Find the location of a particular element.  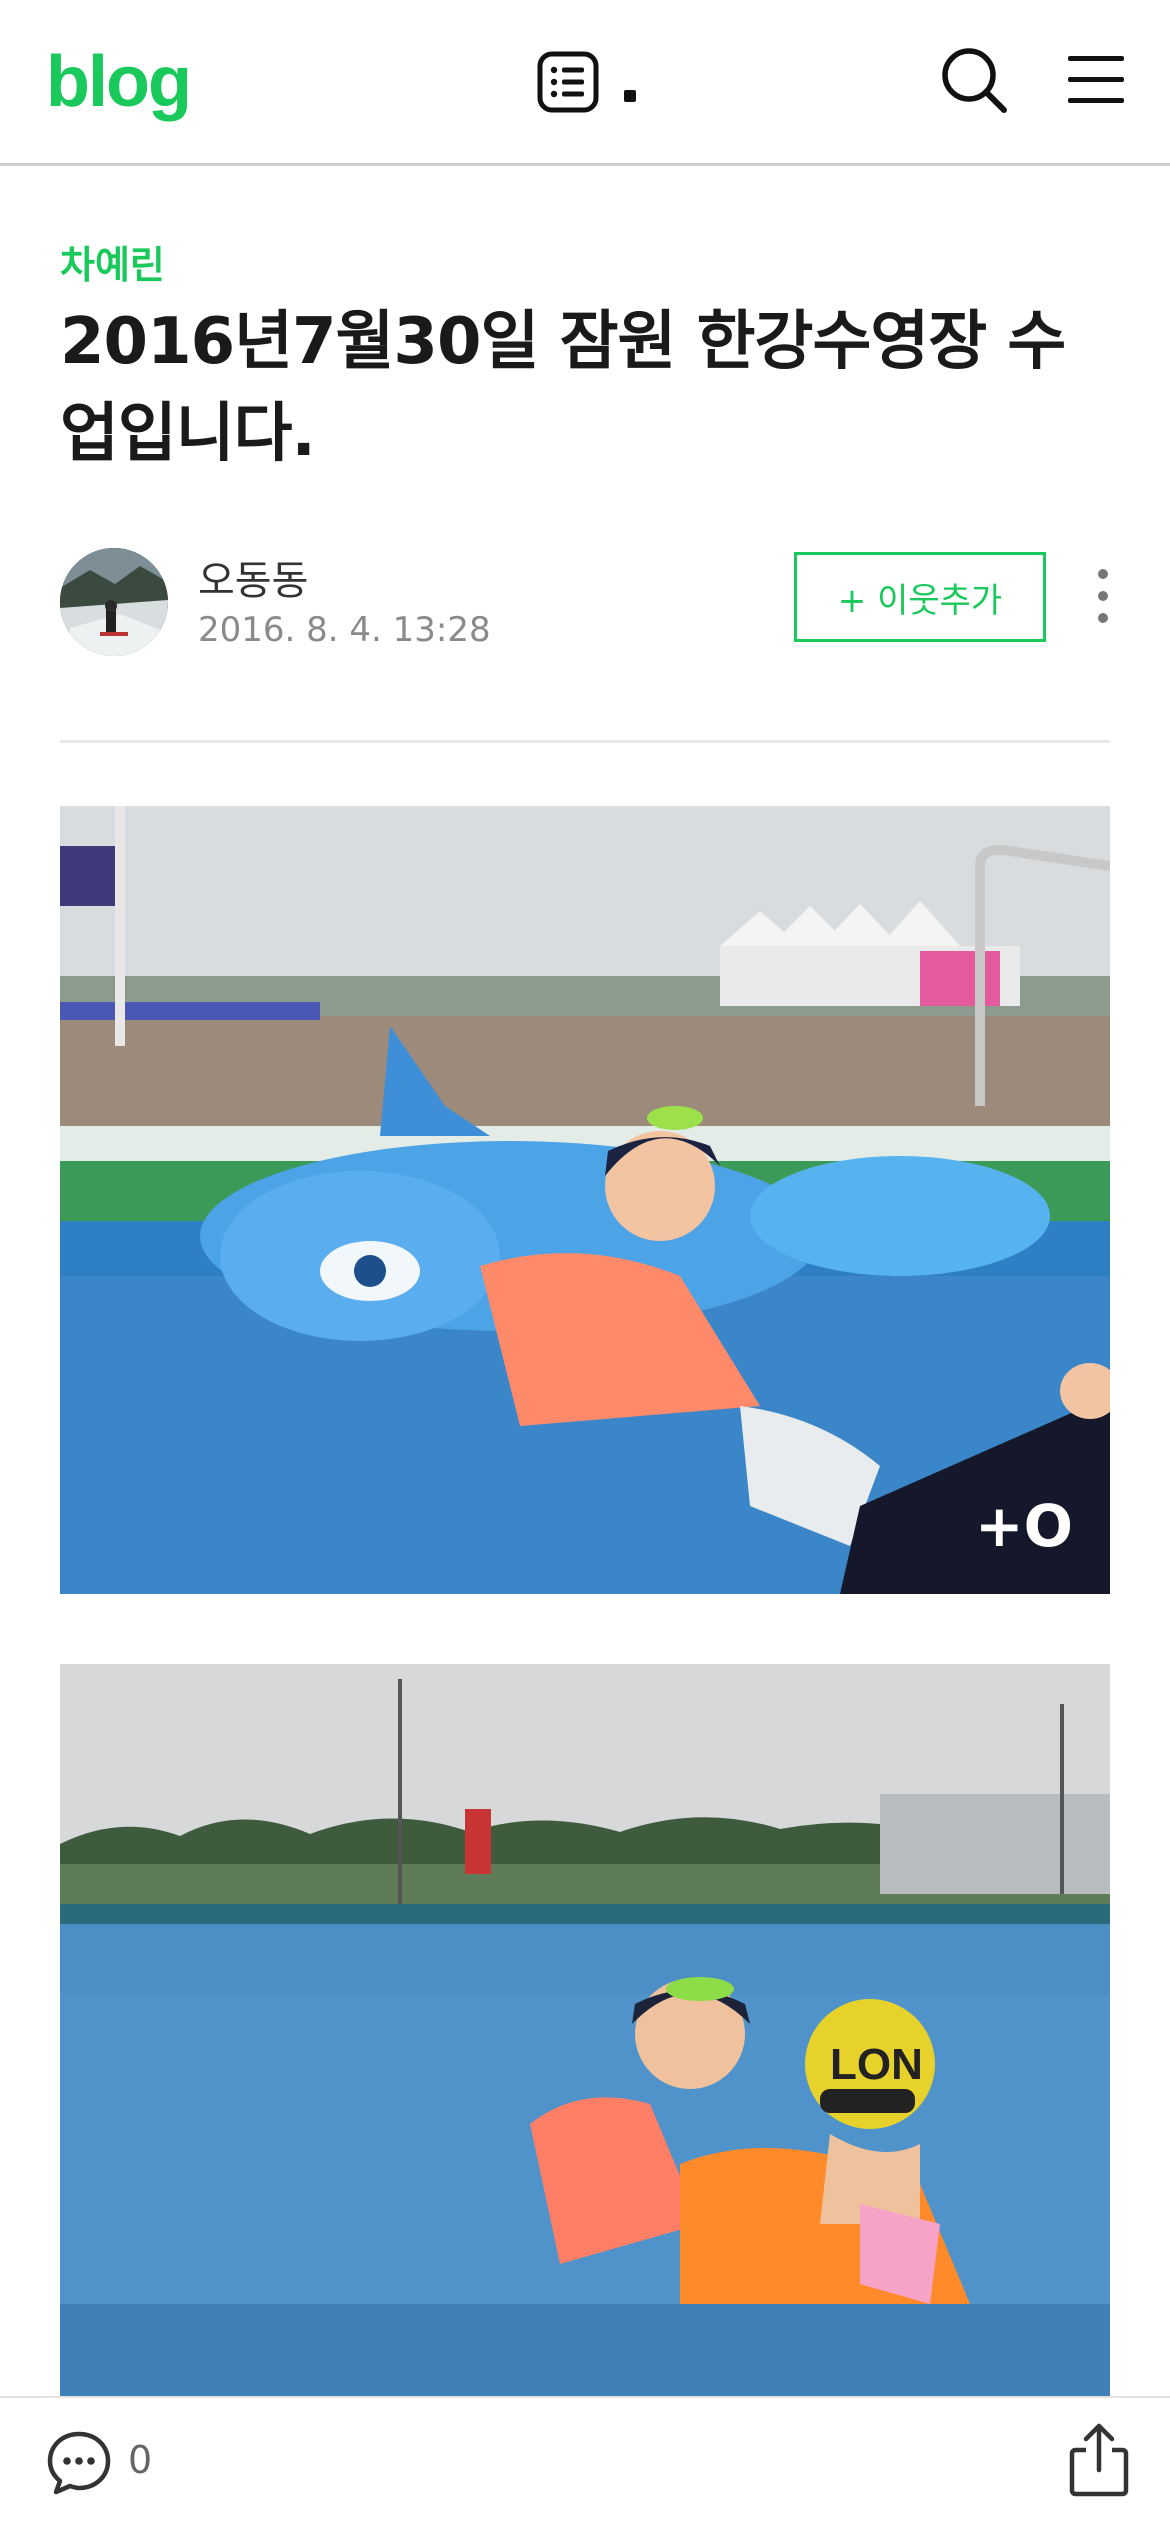

list-icon is located at coordinates (568, 82).